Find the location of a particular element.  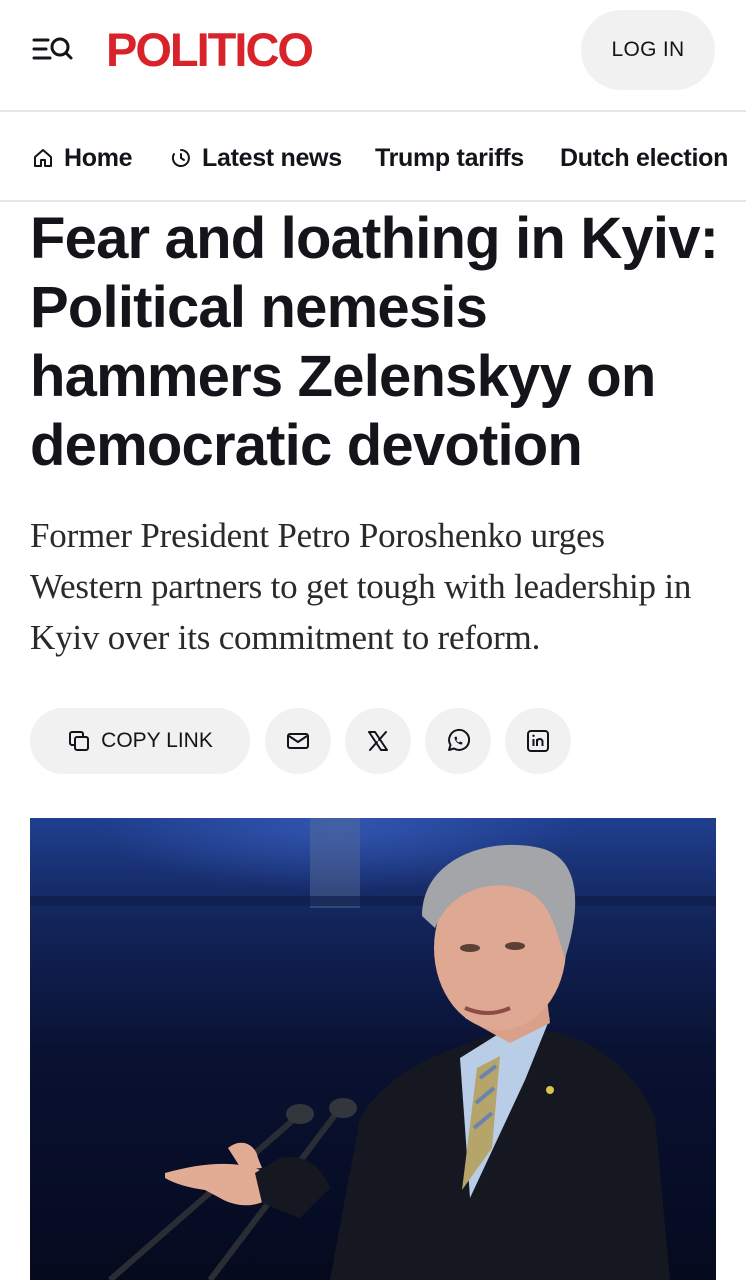

linkedin-icon is located at coordinates (538, 741).